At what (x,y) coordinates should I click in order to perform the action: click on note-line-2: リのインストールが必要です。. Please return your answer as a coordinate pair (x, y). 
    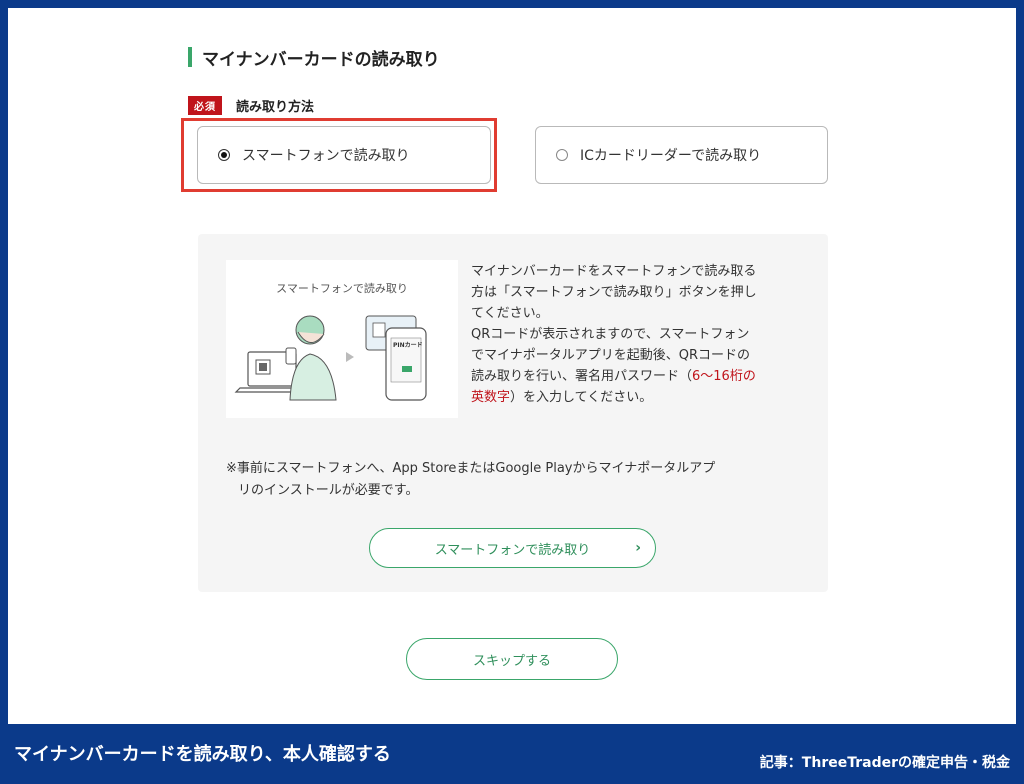
    Looking at the image, I should click on (328, 490).